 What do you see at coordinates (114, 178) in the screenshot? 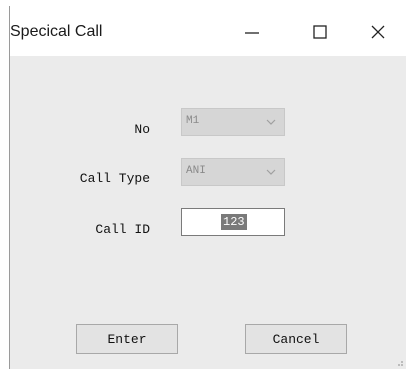
I see `call-type-label: Call Type` at bounding box center [114, 178].